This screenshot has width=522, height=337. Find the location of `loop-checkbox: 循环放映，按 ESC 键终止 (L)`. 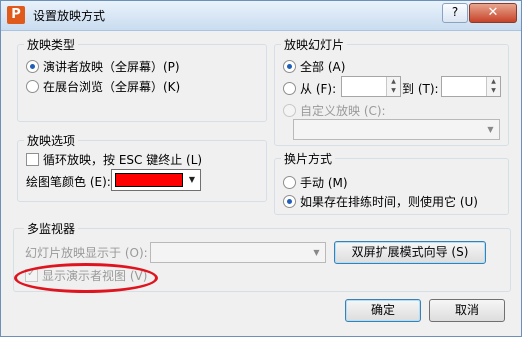

loop-checkbox: 循环放映，按 ESC 键终止 (L) is located at coordinates (114, 159).